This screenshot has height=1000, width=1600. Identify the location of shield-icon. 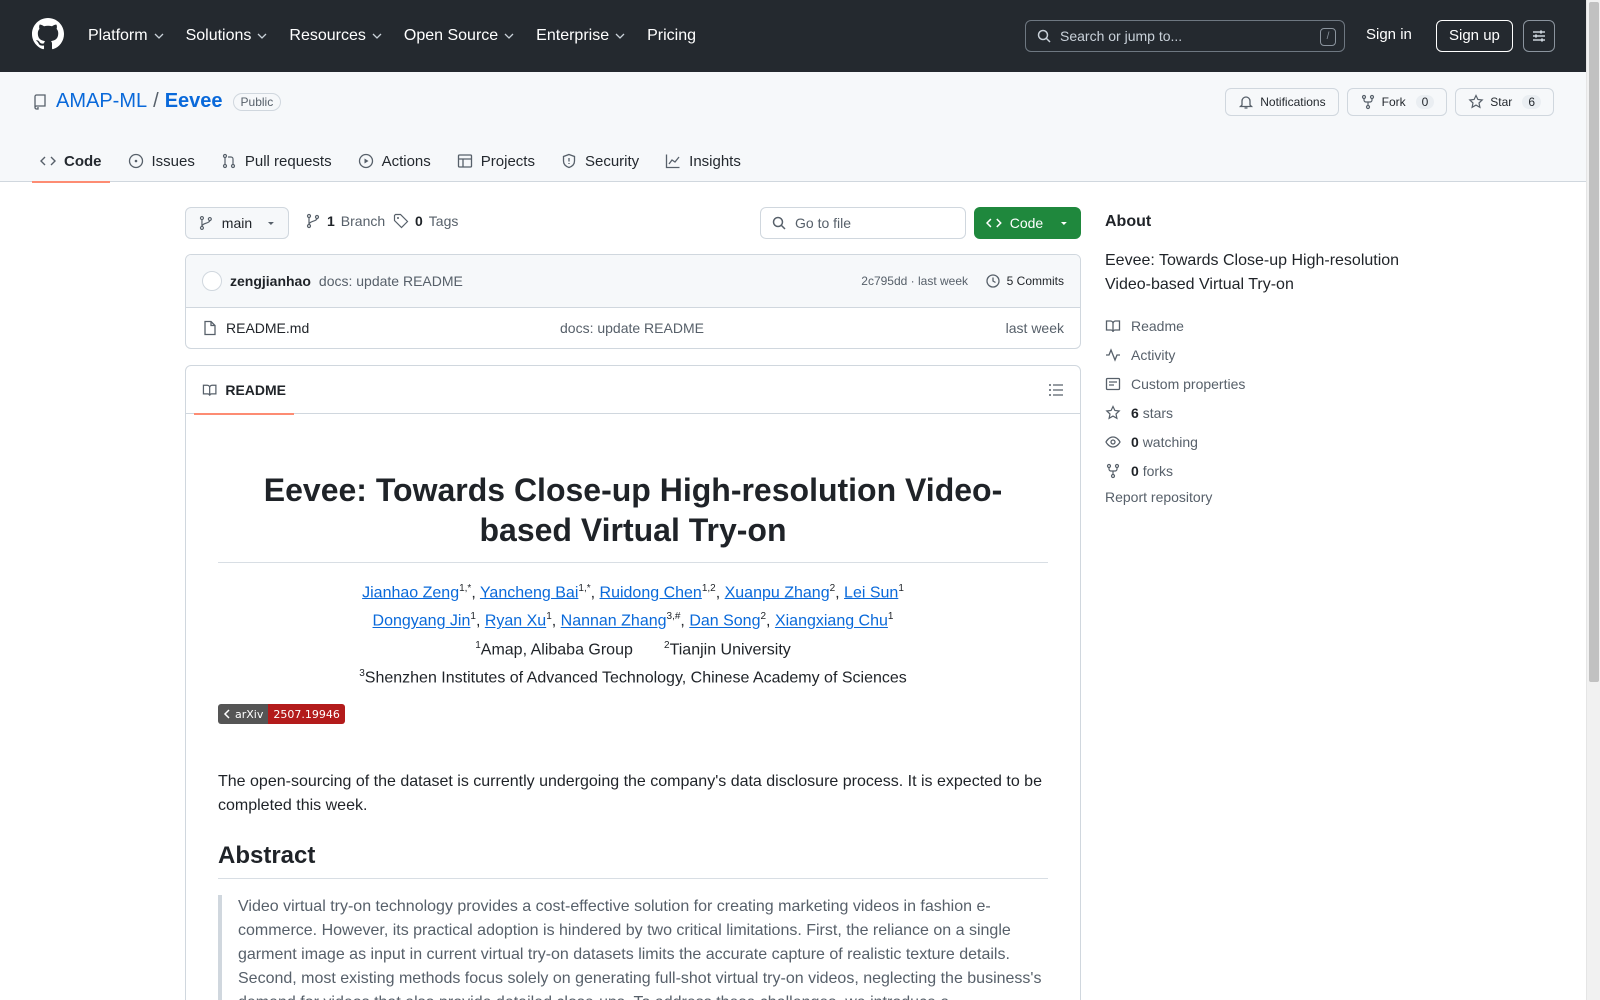
(569, 161).